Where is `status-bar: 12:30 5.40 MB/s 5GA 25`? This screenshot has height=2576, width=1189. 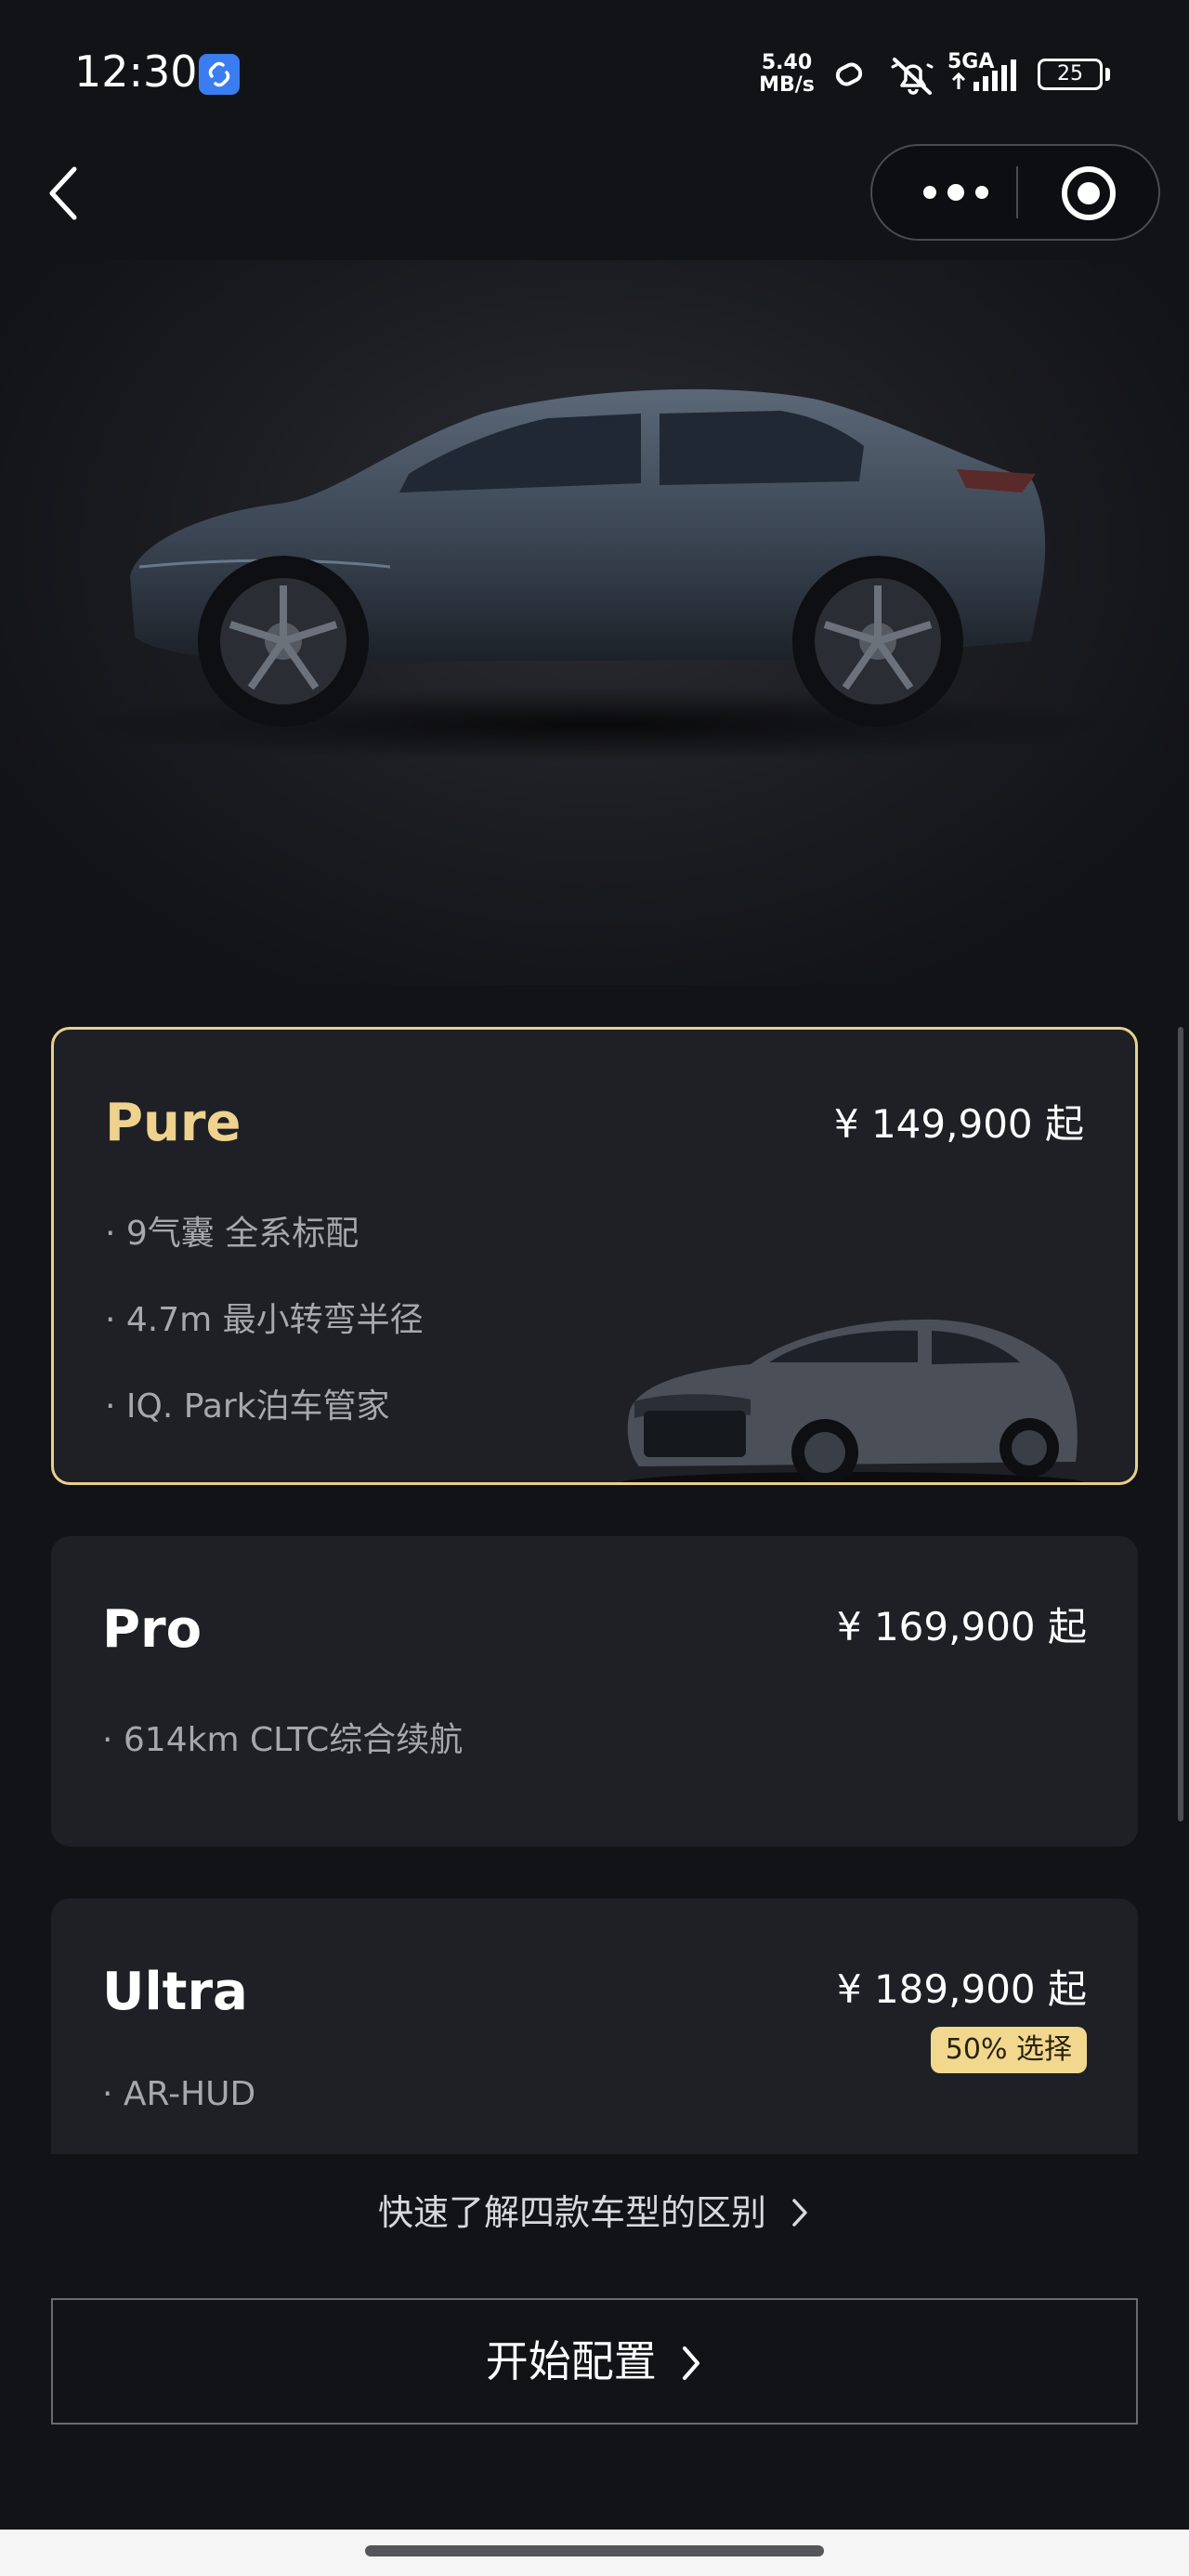
status-bar: 12:30 5.40 MB/s 5GA 25 is located at coordinates (594, 69).